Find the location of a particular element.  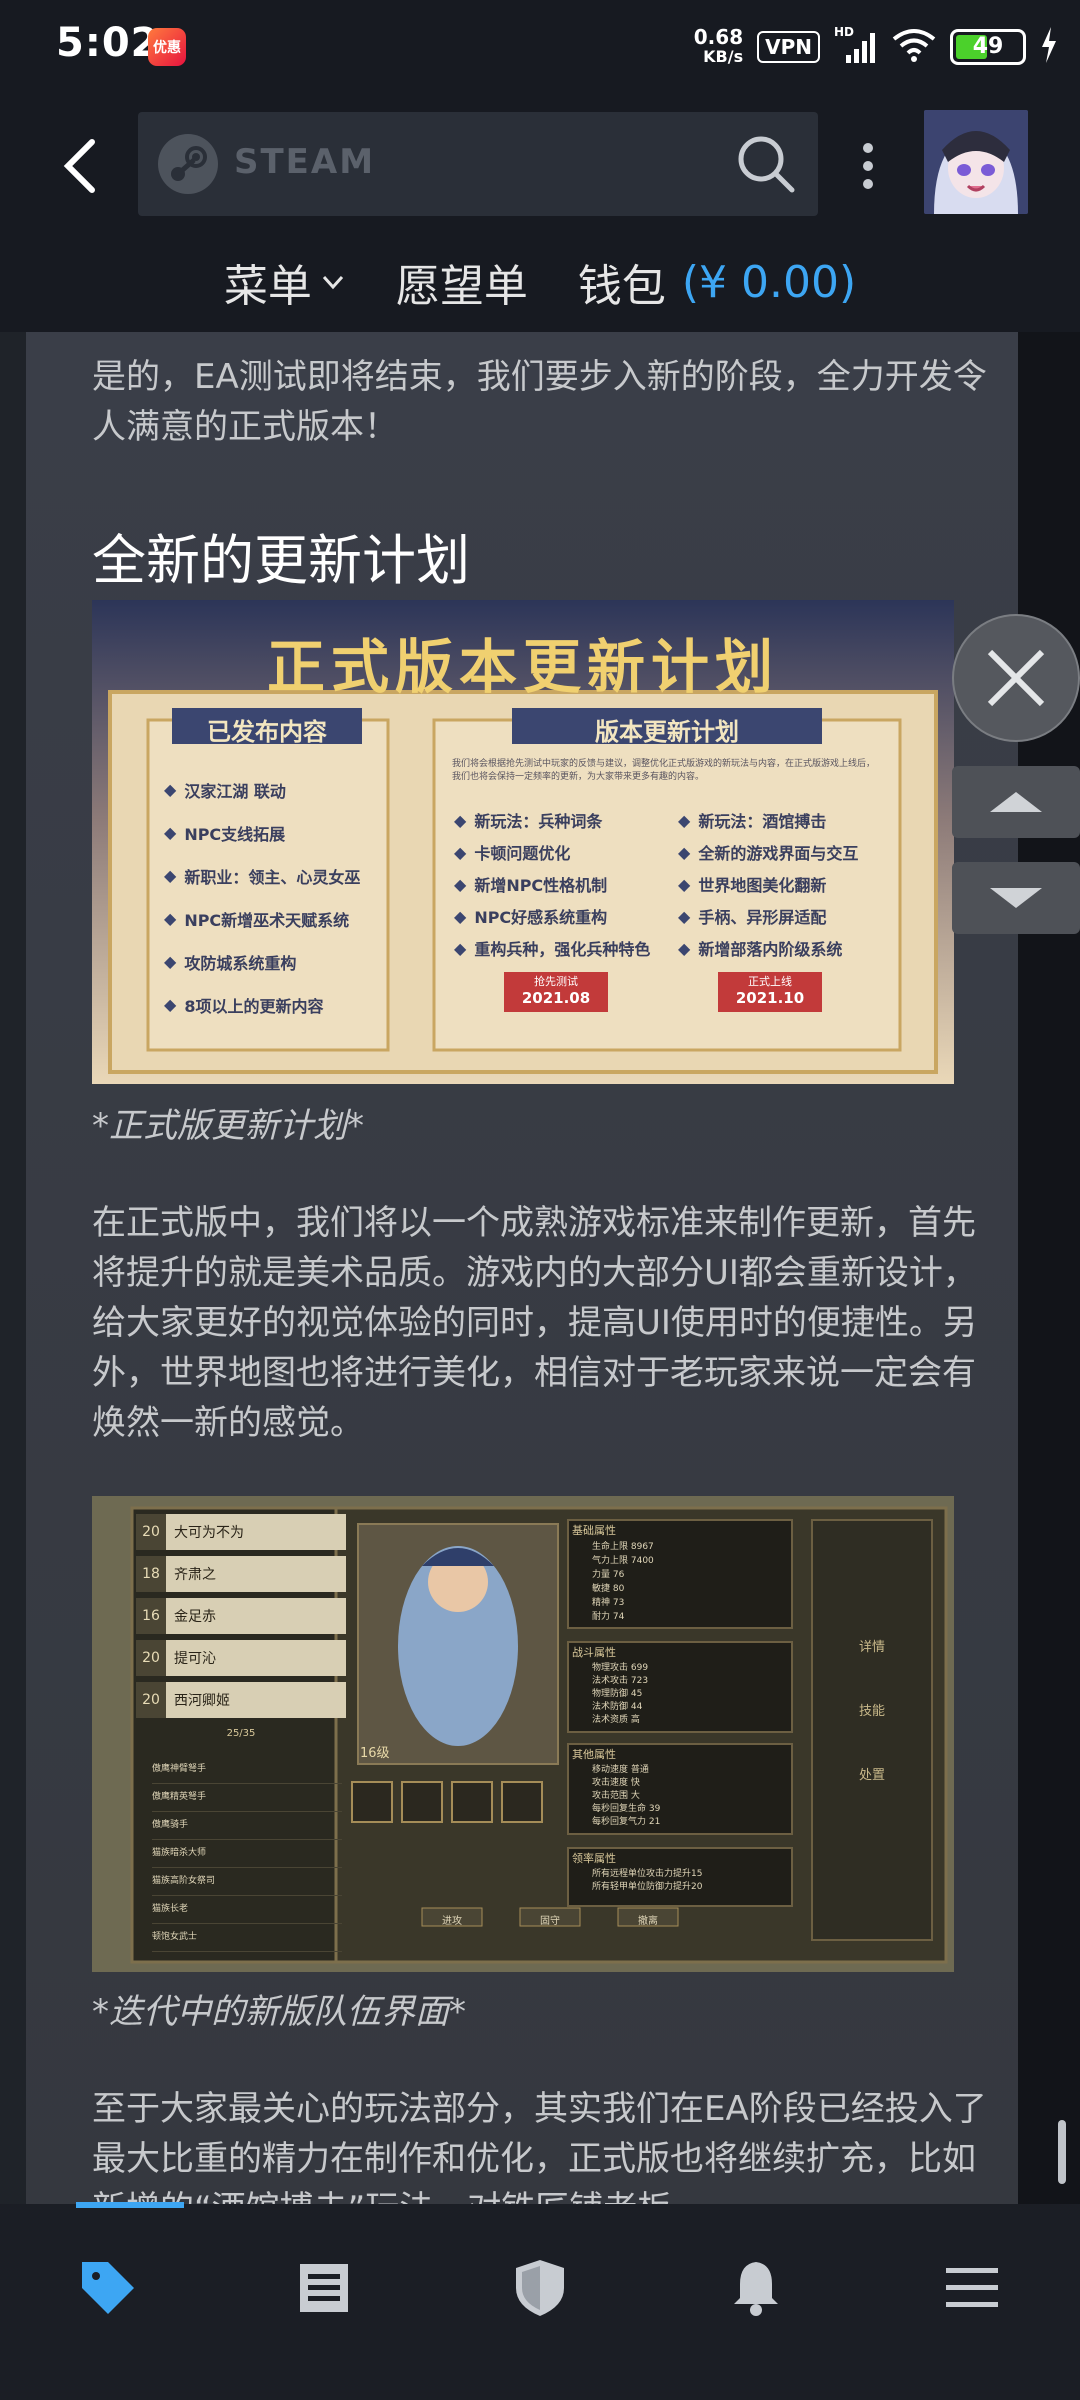

battery-indicator: 49 is located at coordinates (988, 47).